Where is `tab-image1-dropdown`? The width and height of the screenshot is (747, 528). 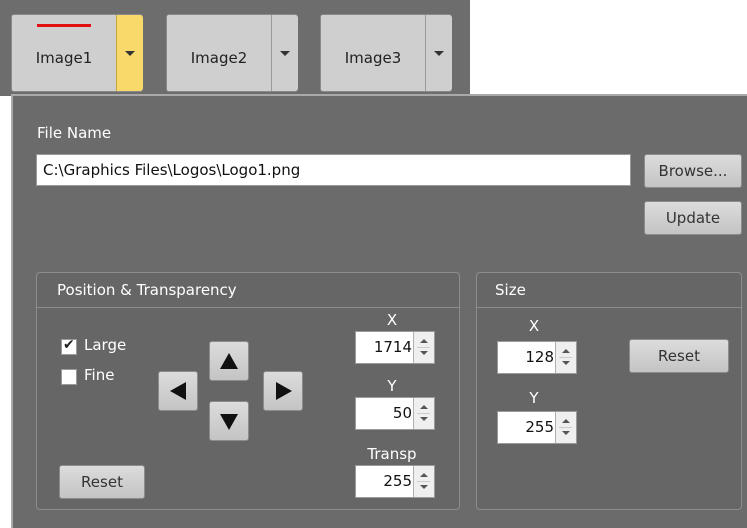
tab-image1-dropdown is located at coordinates (129, 53).